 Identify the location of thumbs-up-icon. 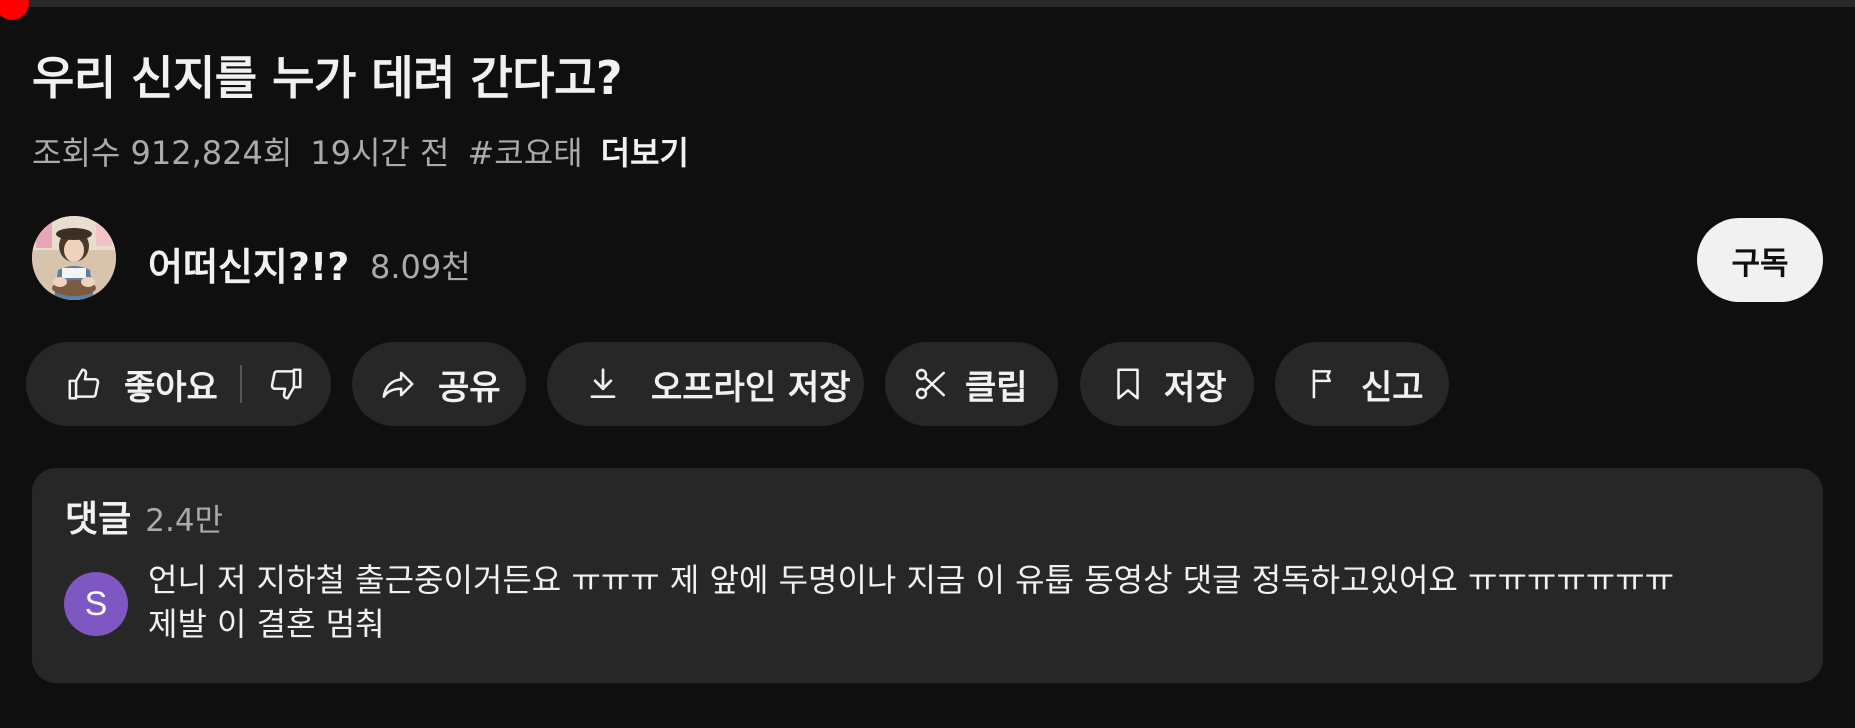
(84, 384).